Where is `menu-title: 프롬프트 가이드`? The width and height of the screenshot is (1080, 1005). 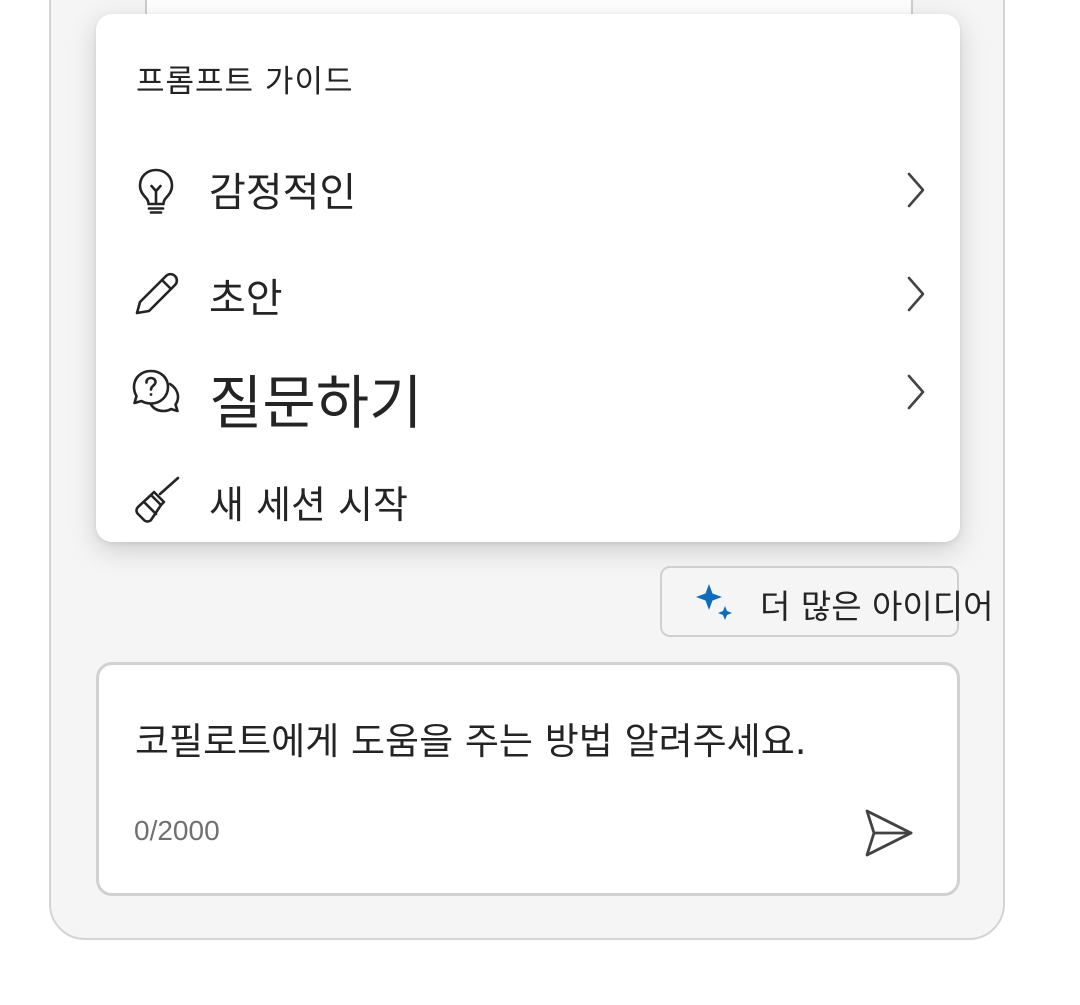 menu-title: 프롬프트 가이드 is located at coordinates (245, 82).